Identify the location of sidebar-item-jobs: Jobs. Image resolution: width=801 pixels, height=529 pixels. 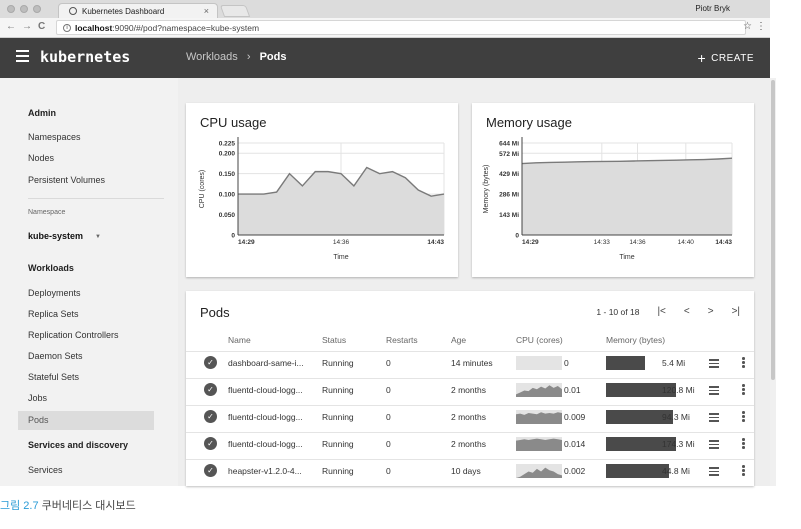
(37, 398).